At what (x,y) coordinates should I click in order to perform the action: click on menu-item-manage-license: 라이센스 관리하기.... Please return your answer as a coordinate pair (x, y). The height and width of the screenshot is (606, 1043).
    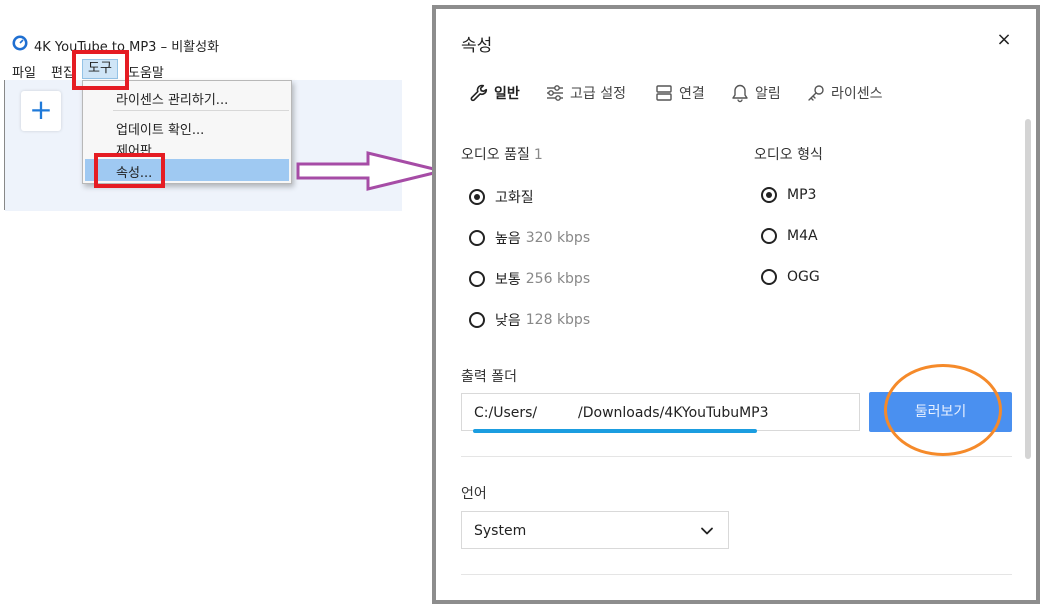
    Looking at the image, I should click on (172, 98).